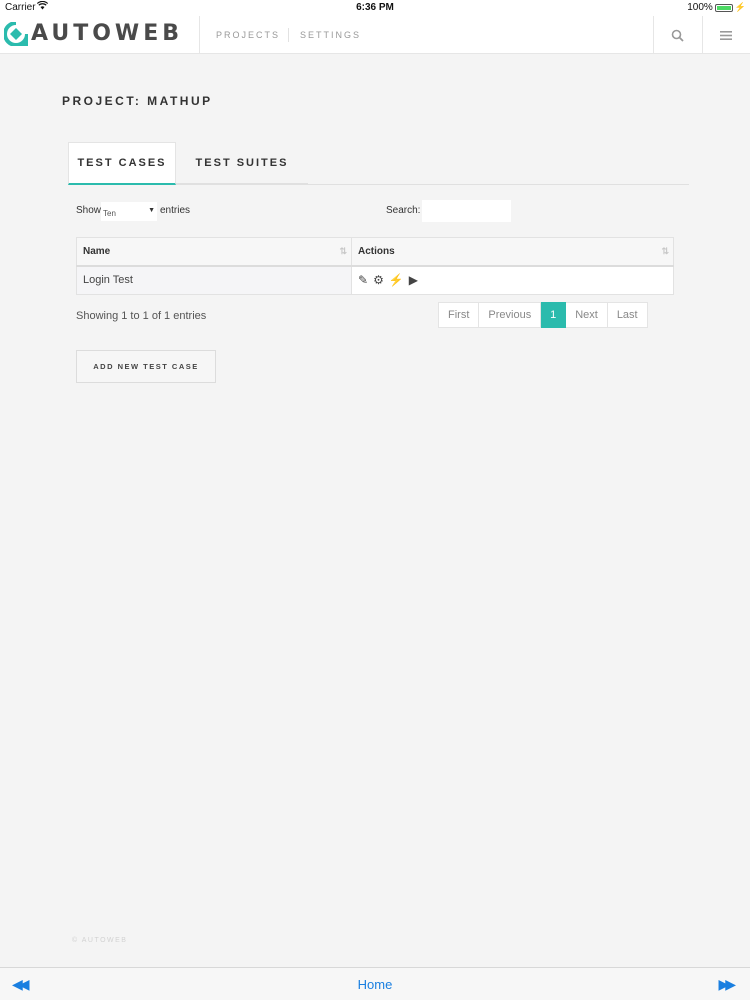 This screenshot has width=750, height=1000. I want to click on bottom-toolbar: ◀◀ Home ▶▶, so click(375, 983).